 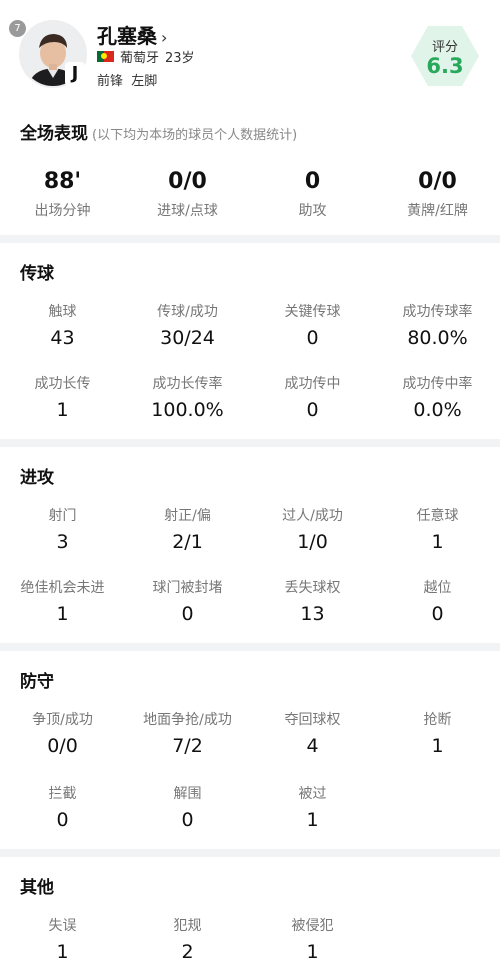 I want to click on rating-value: 6.3, so click(x=445, y=66).